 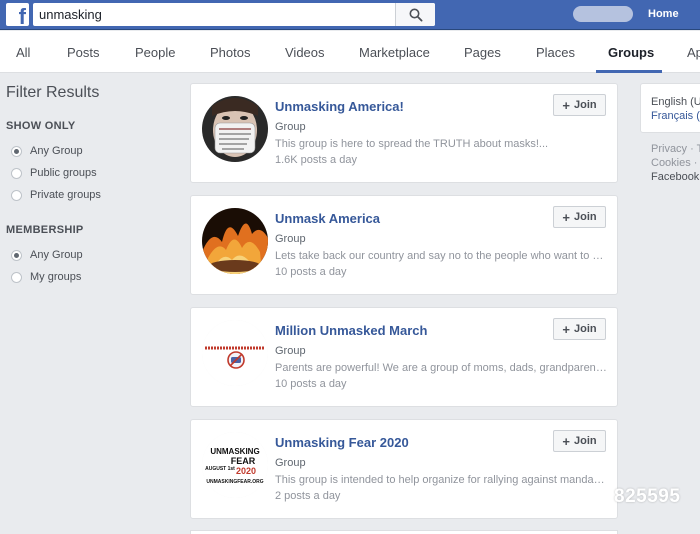 I want to click on language-box: English (U Français (, so click(x=670, y=108).